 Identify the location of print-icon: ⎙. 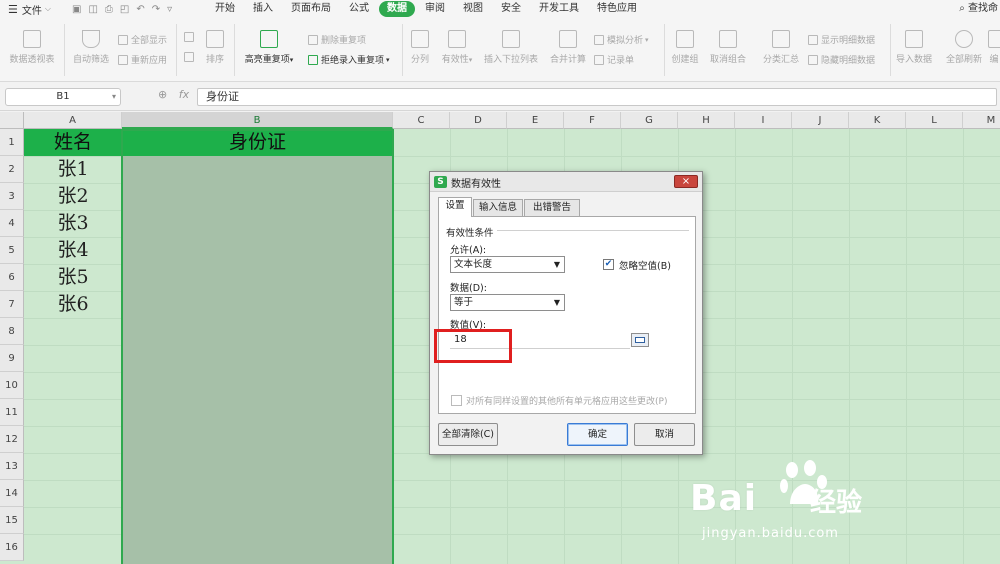
(109, 9).